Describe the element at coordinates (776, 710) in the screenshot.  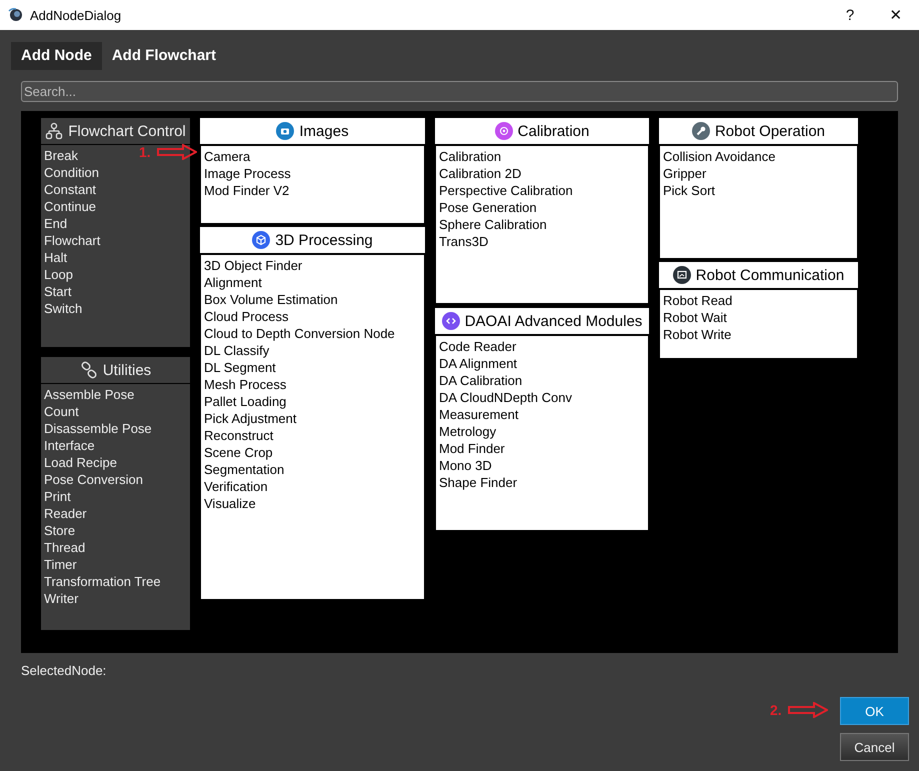
I see `annotation-number: 2.` at that location.